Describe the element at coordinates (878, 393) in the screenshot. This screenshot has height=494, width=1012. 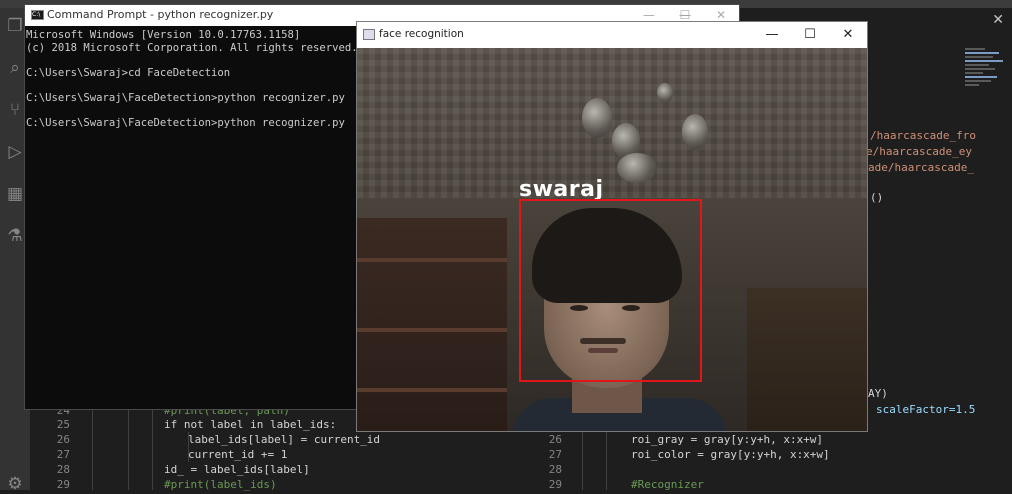
I see `code-fragment: AY)` at that location.